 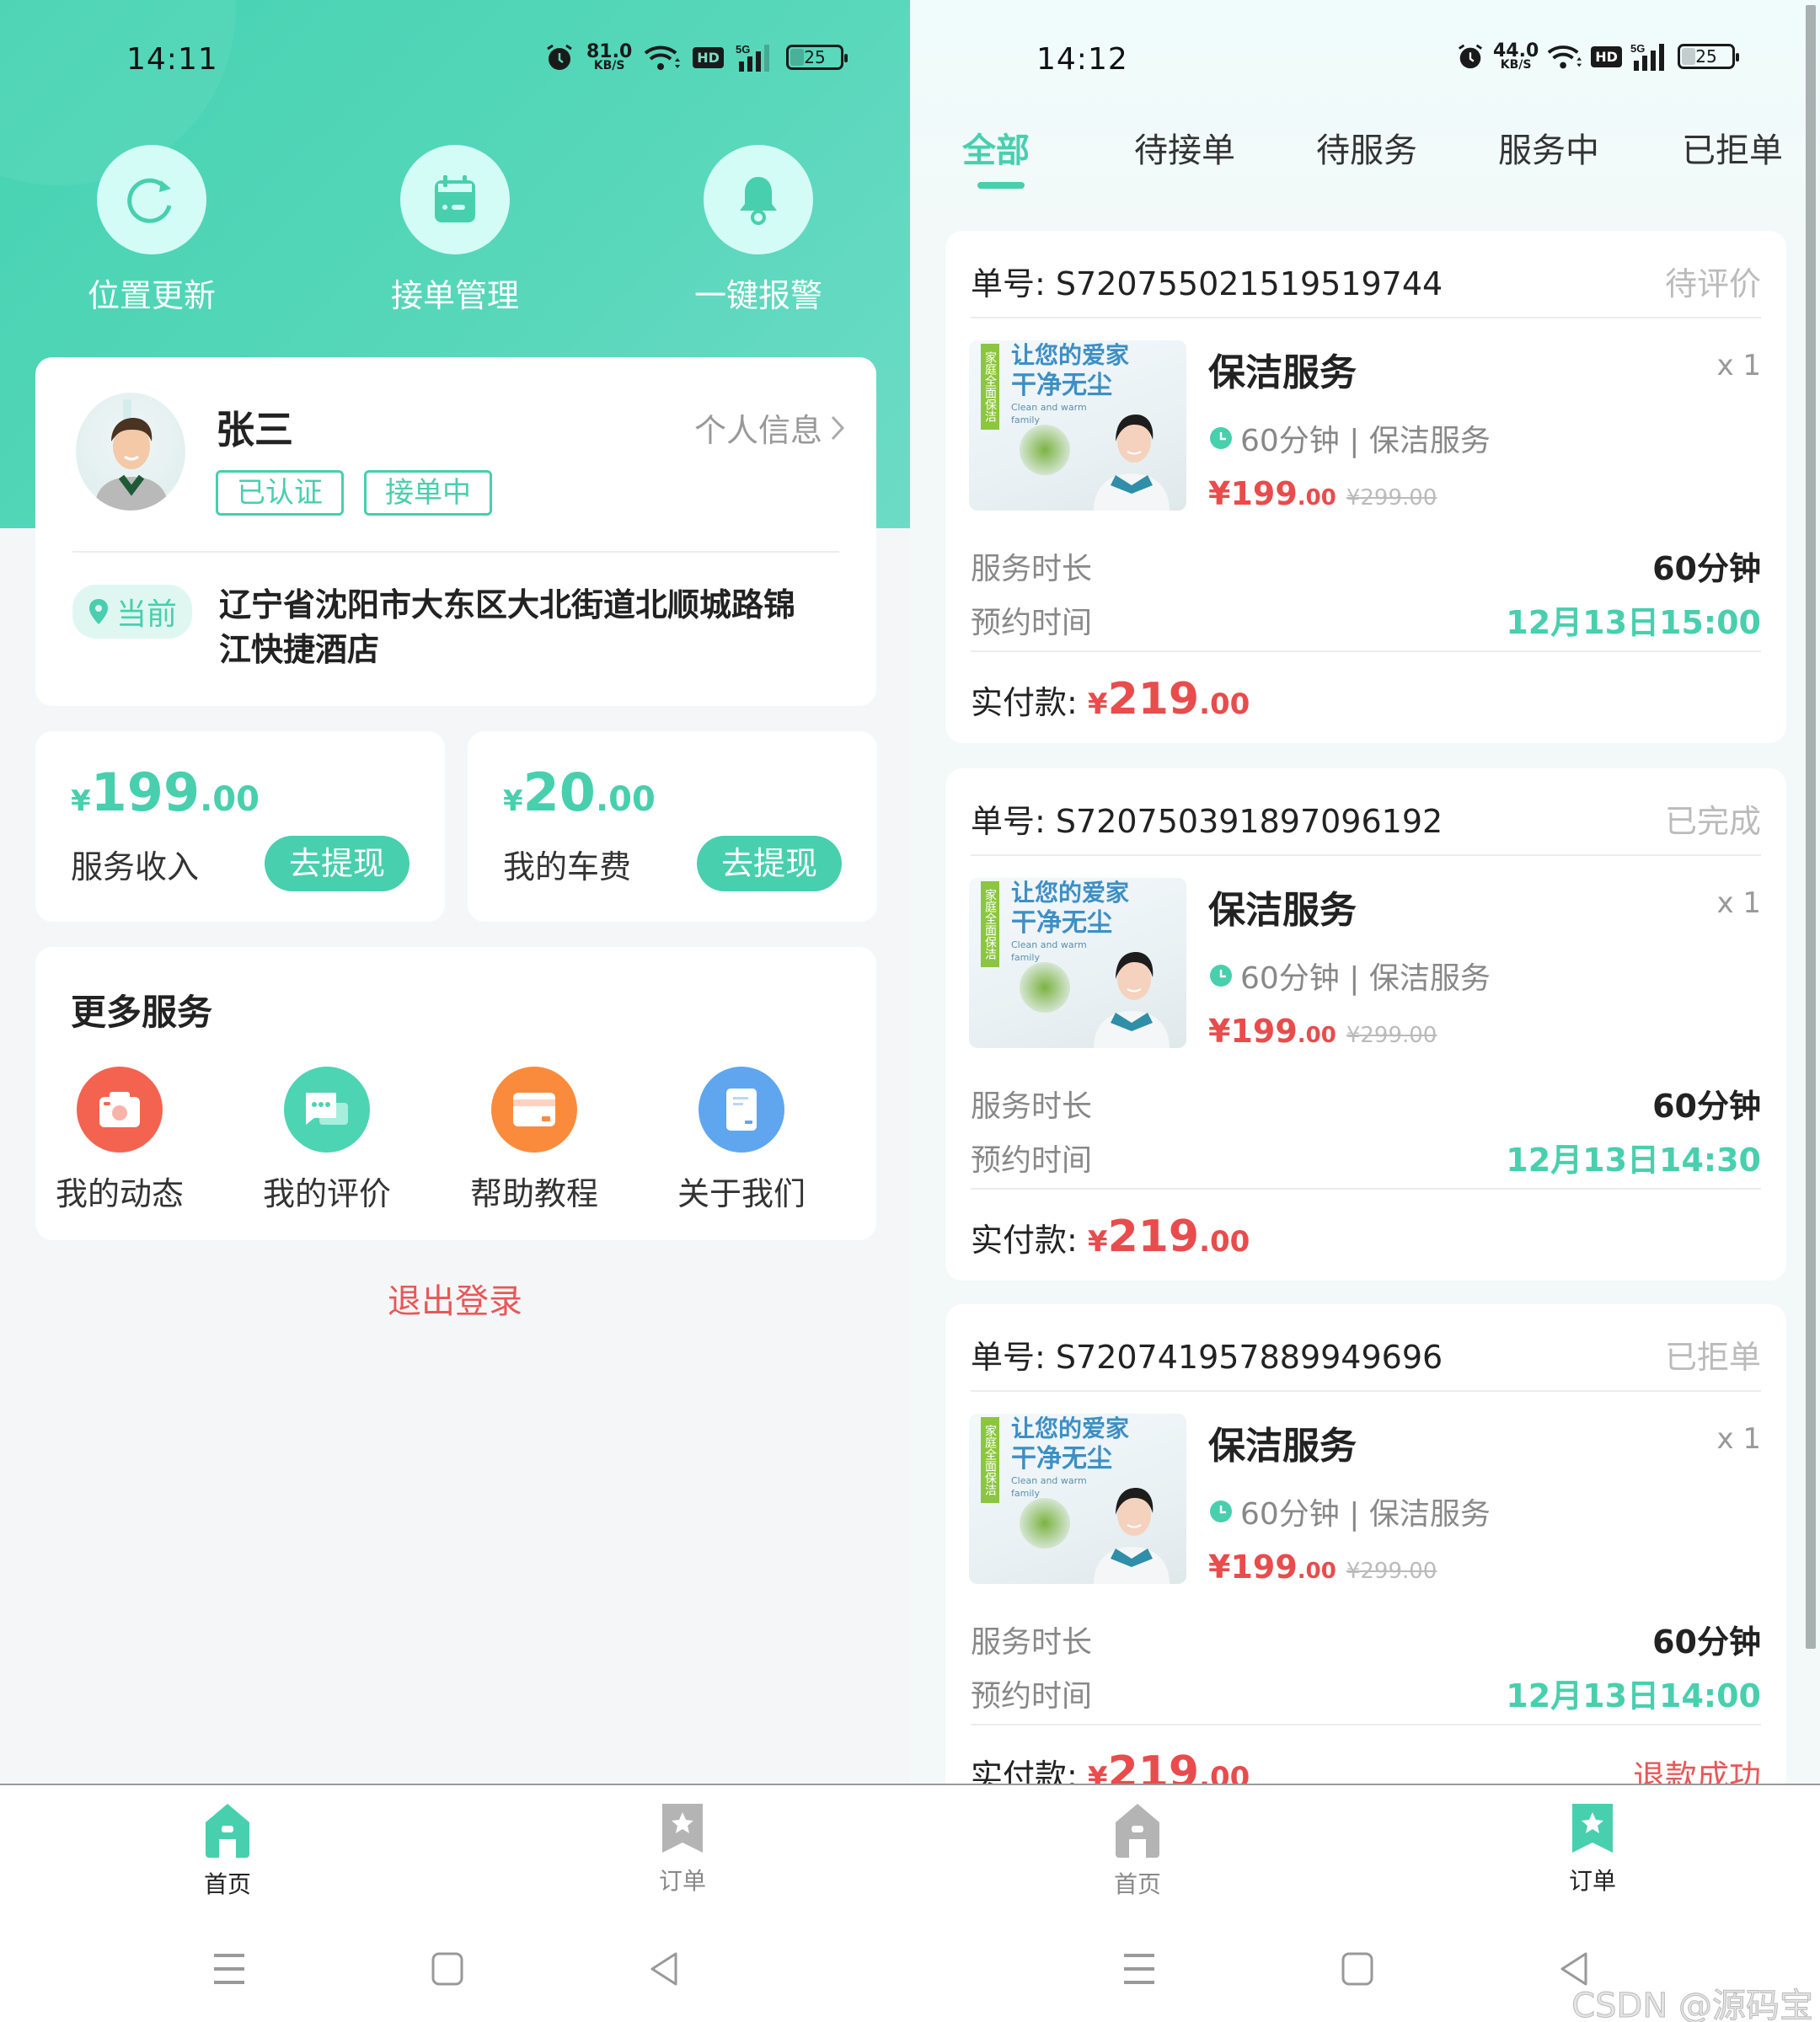 I want to click on order-number: 单号: S720741957889949696, so click(x=1207, y=1357).